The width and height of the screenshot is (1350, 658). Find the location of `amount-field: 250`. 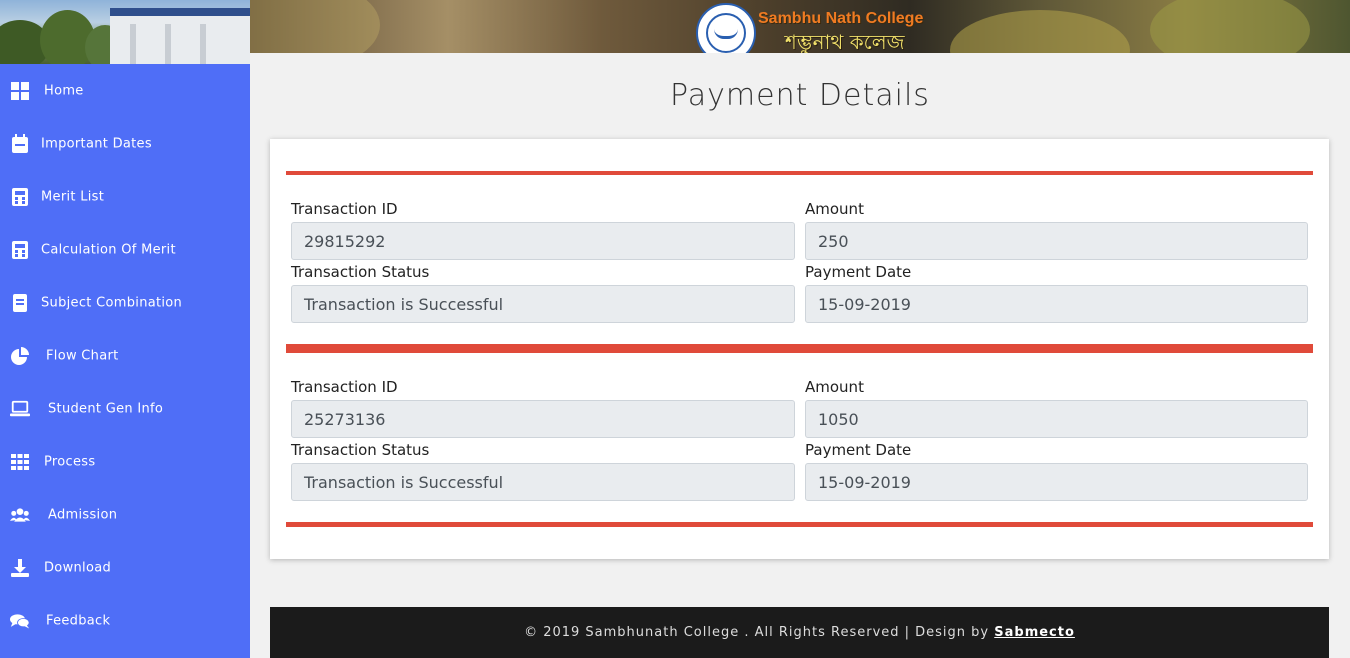

amount-field: 250 is located at coordinates (1056, 241).